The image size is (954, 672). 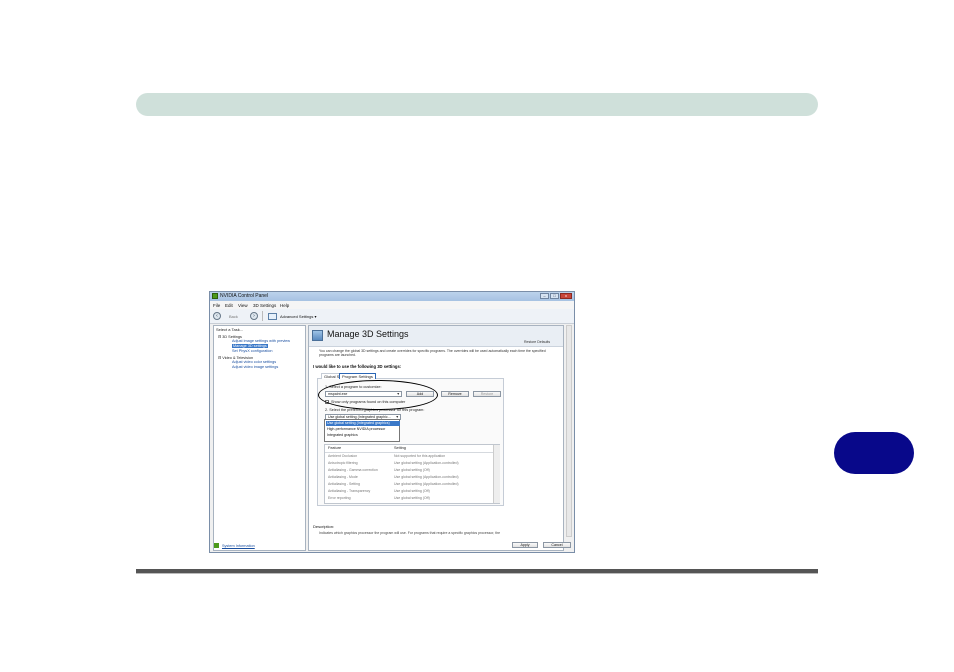 What do you see at coordinates (317, 335) in the screenshot?
I see `manage-3d-icon` at bounding box center [317, 335].